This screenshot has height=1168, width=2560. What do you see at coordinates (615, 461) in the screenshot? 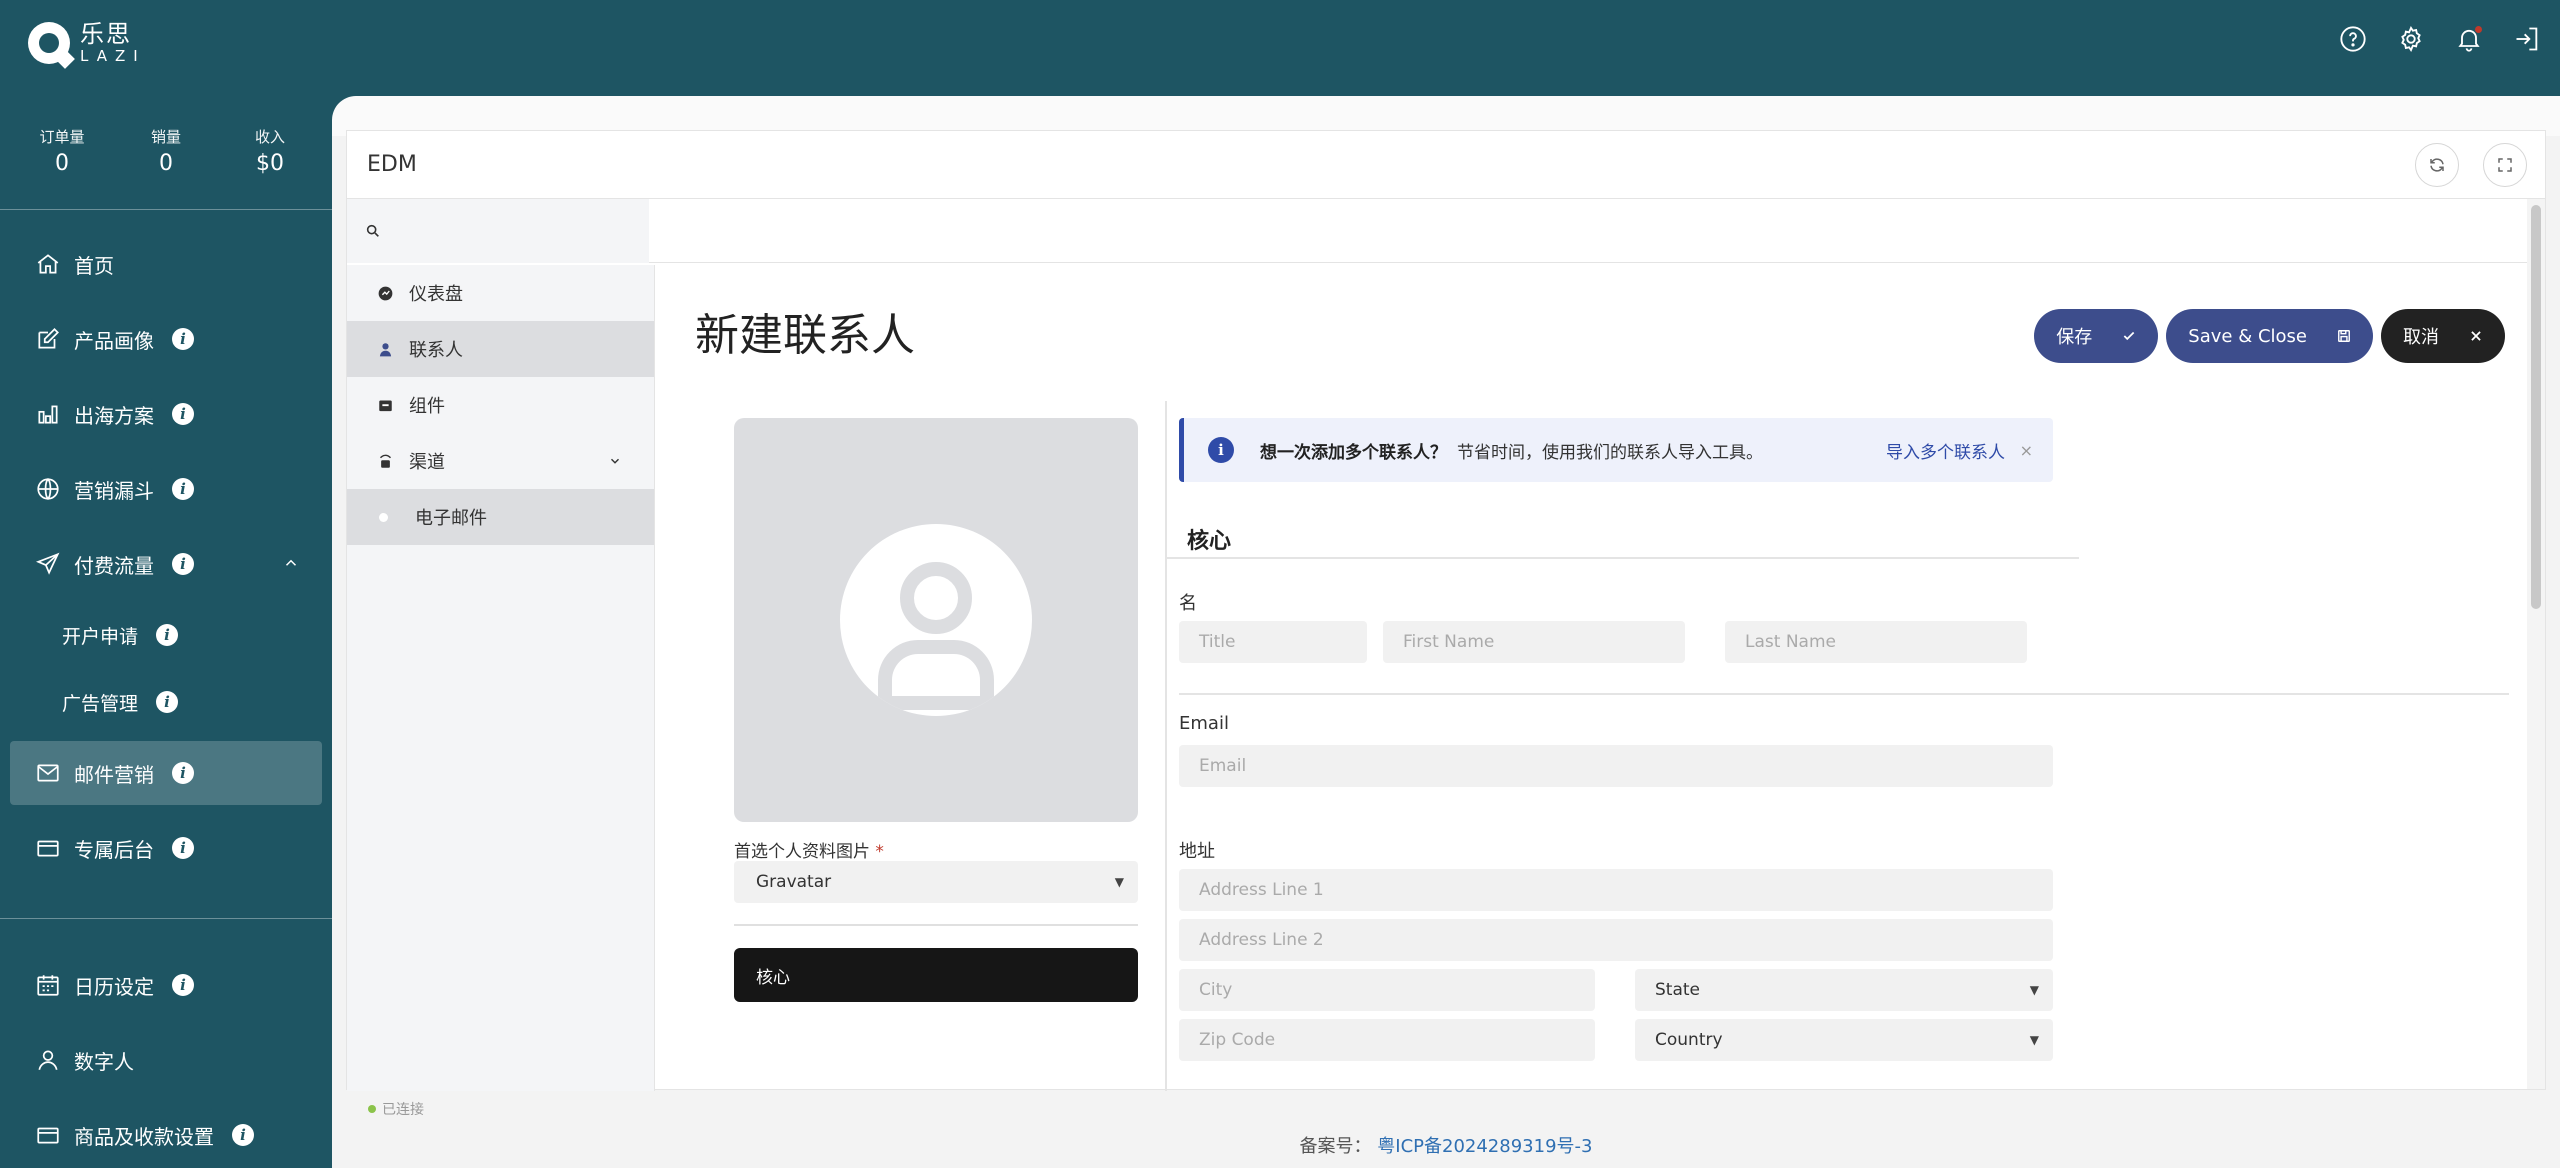
I see `chevron-down-icon` at bounding box center [615, 461].